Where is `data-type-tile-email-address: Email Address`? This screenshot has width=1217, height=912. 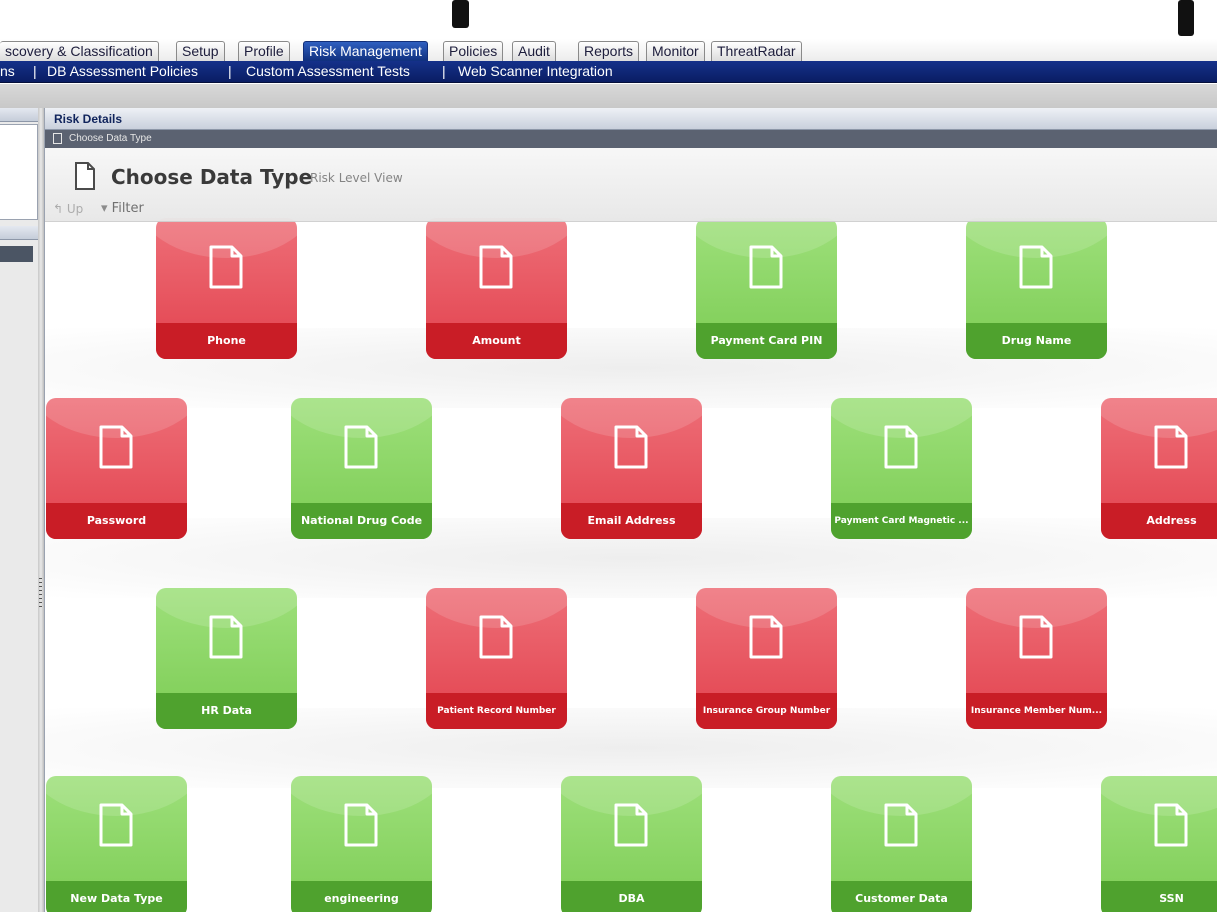 data-type-tile-email-address: Email Address is located at coordinates (631, 468).